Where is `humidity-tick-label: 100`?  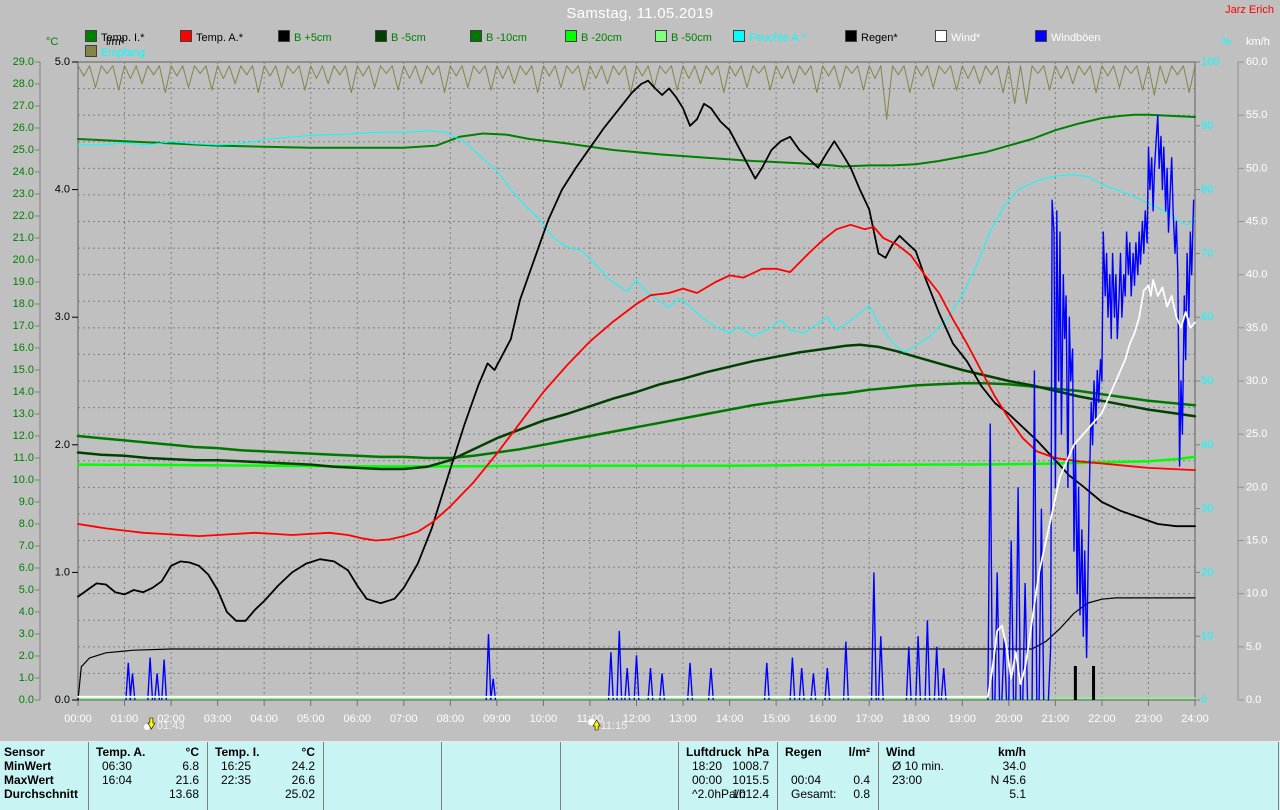 humidity-tick-label: 100 is located at coordinates (1210, 62).